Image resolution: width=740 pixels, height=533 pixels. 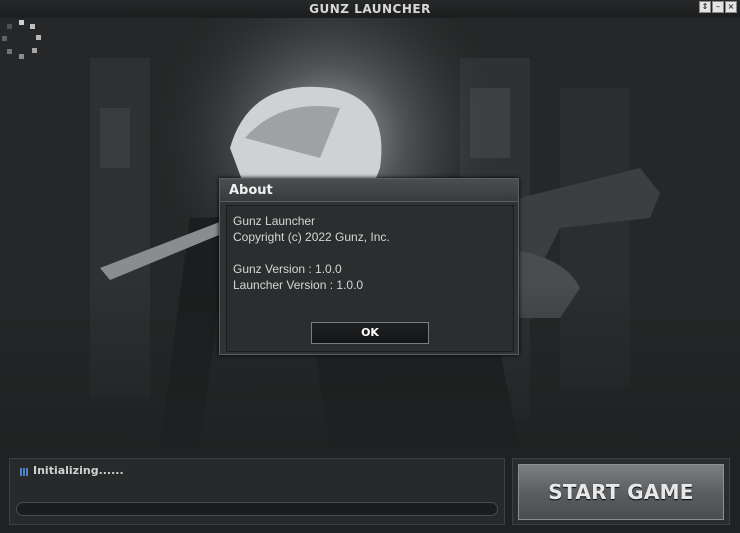 I want to click on window-title: GUNZ LAUNCHER, so click(x=370, y=9).